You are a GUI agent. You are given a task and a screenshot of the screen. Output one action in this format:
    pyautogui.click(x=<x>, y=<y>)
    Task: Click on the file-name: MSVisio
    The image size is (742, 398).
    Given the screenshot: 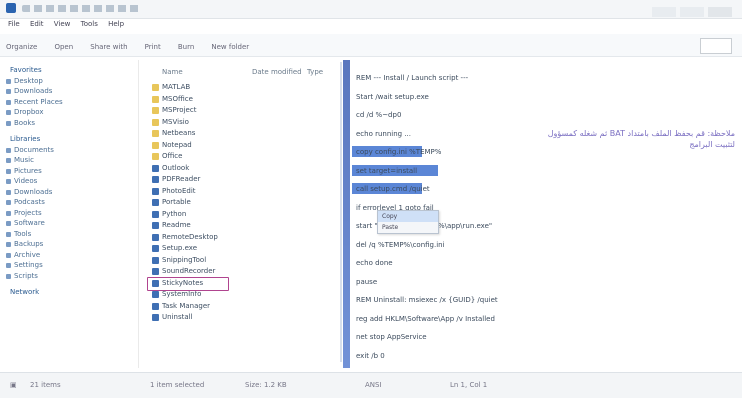 What is the action you would take?
    pyautogui.click(x=175, y=121)
    